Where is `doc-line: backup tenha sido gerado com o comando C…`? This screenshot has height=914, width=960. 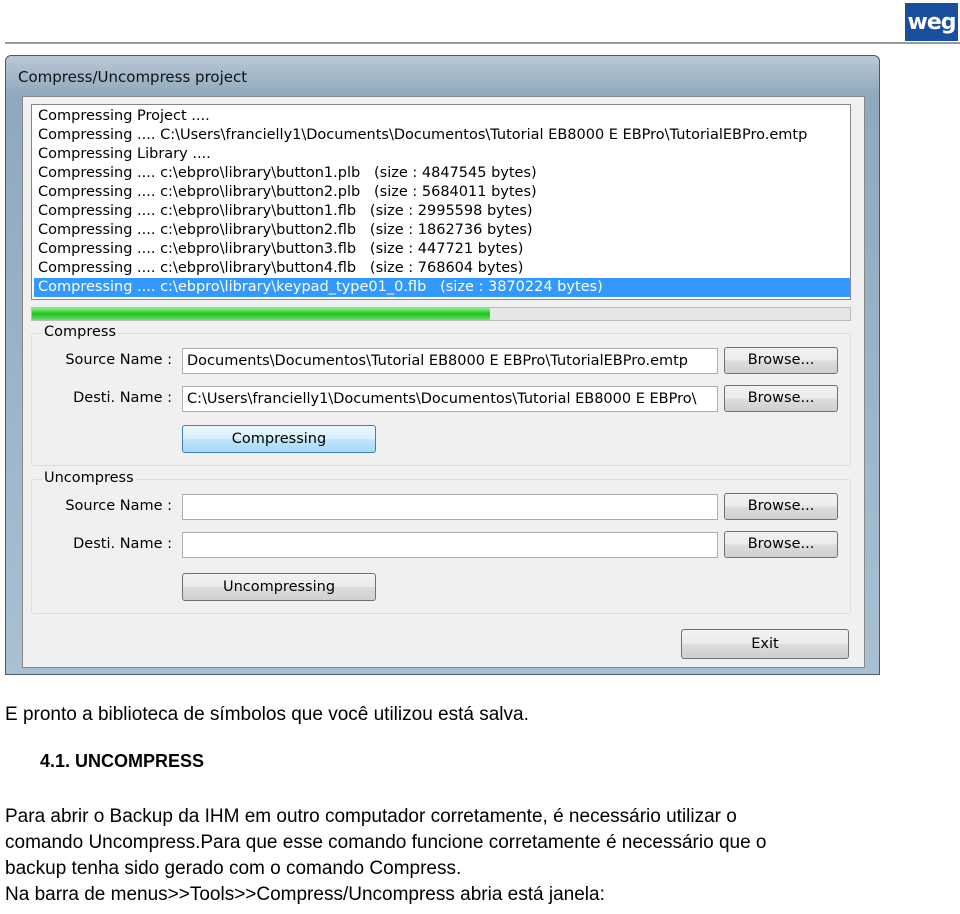 doc-line: backup tenha sido gerado com o comando C… is located at coordinates (233, 868).